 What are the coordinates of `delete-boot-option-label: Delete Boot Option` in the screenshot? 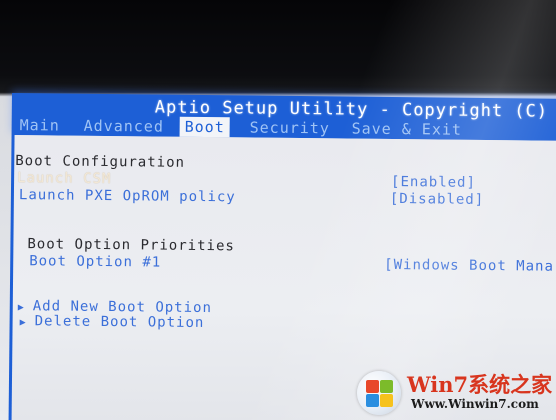 It's located at (119, 322).